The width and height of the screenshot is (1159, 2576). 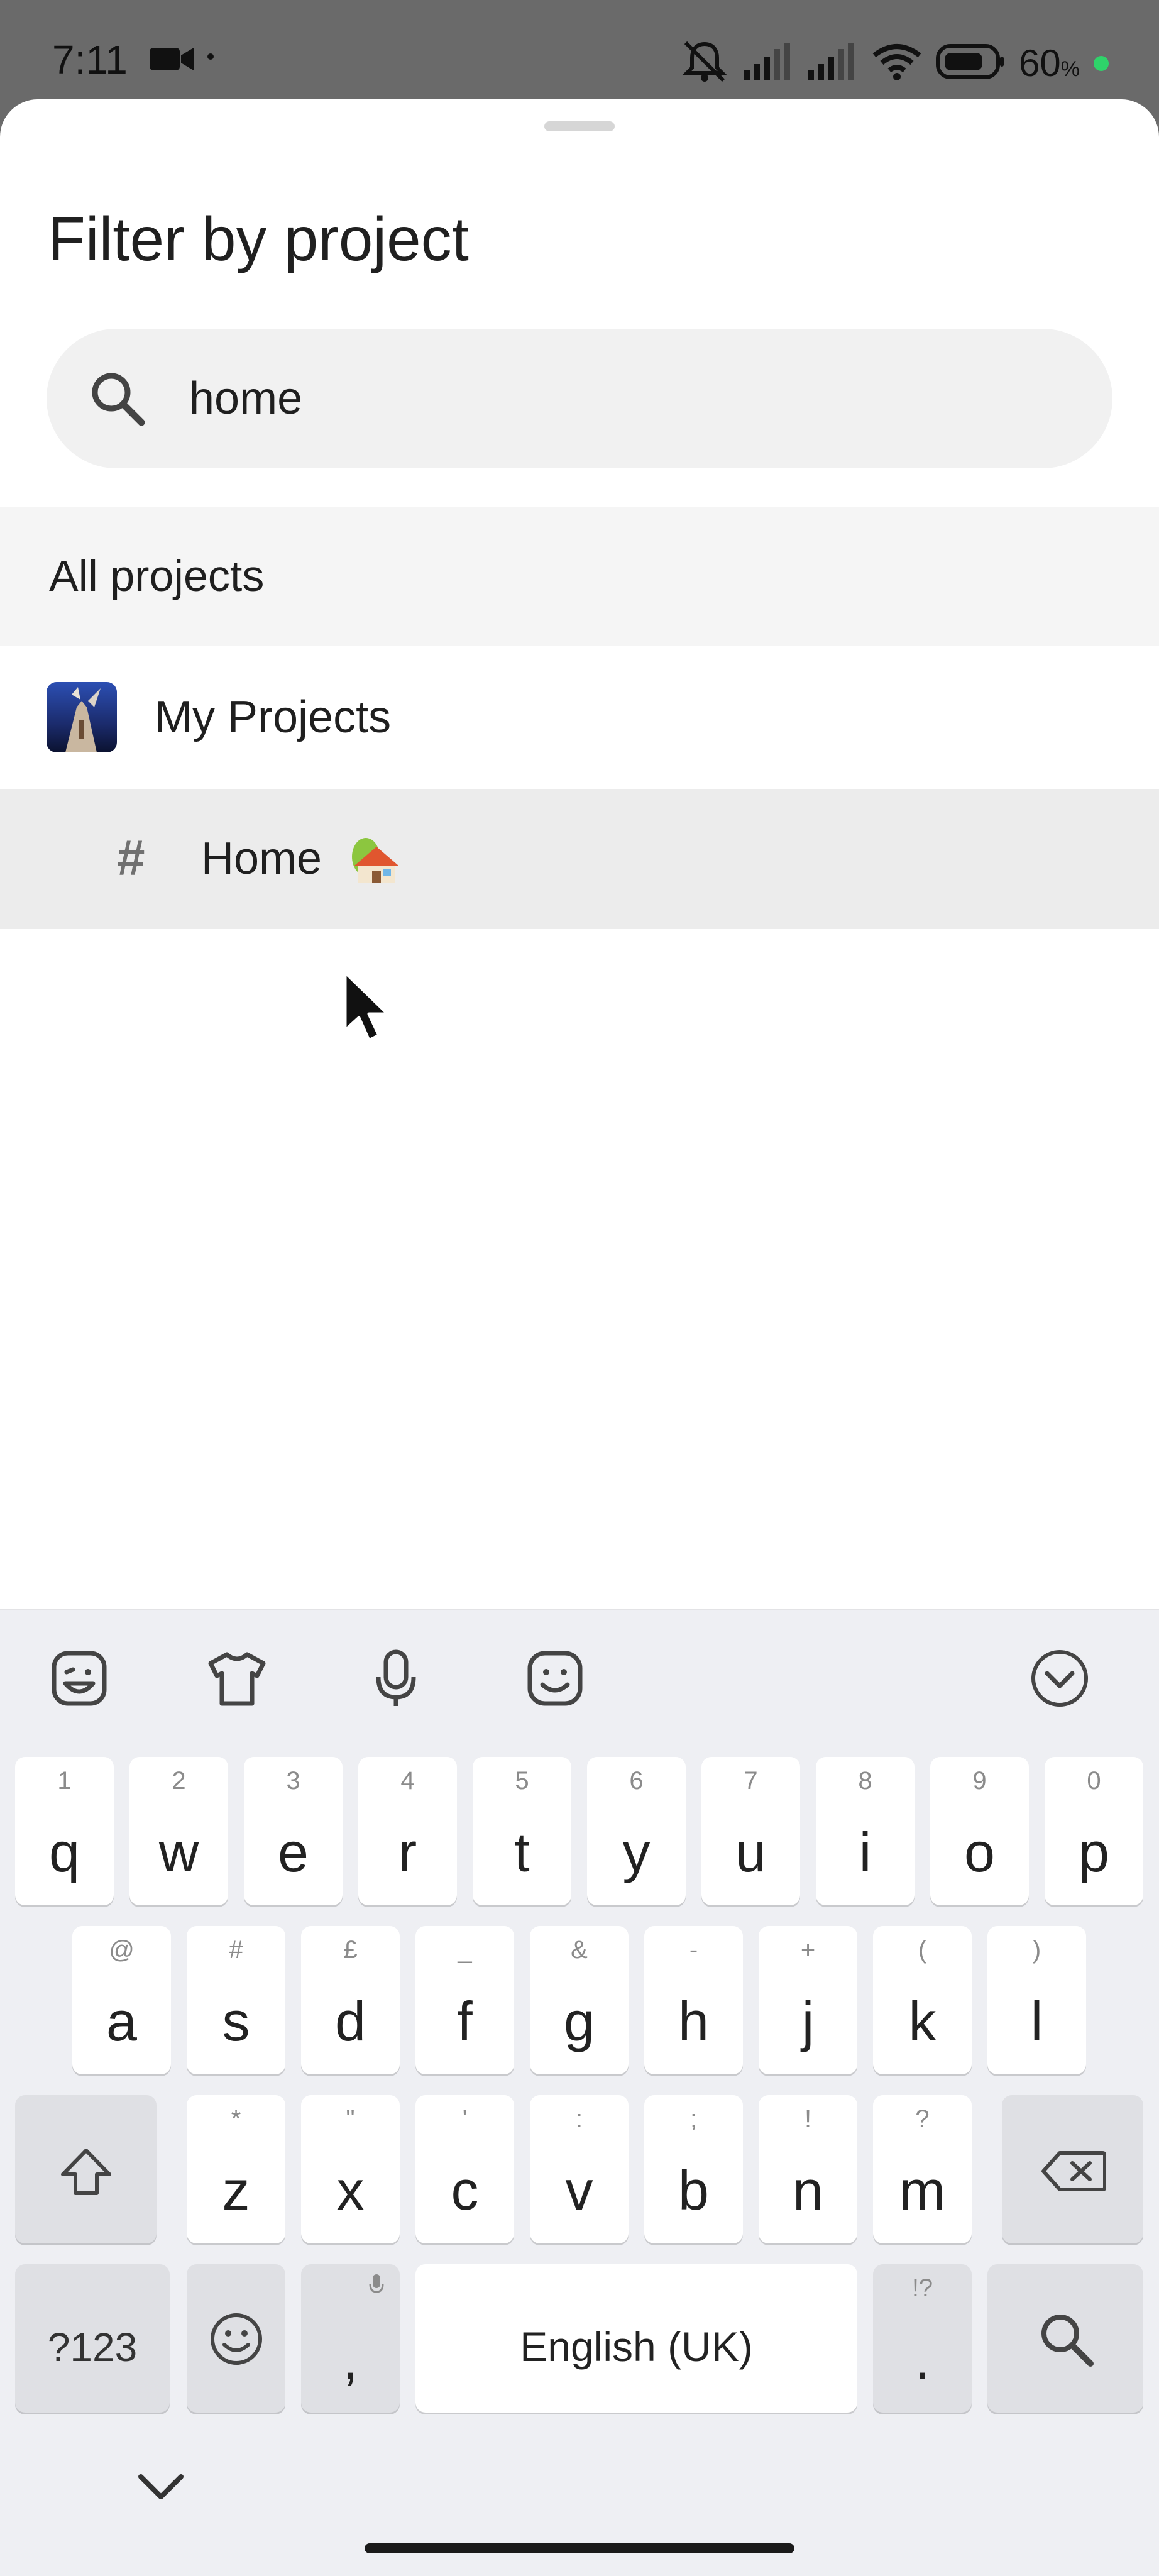 What do you see at coordinates (808, 2169) in the screenshot?
I see `key-n: ! n` at bounding box center [808, 2169].